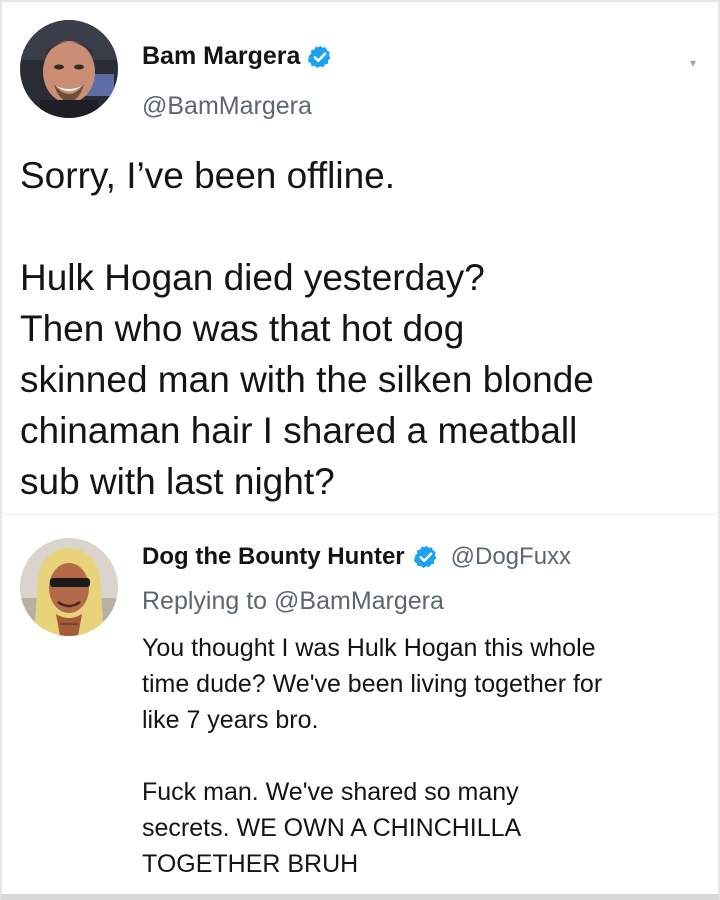 Image resolution: width=720 pixels, height=900 pixels. What do you see at coordinates (693, 63) in the screenshot?
I see `chevron-down-icon: ▾` at bounding box center [693, 63].